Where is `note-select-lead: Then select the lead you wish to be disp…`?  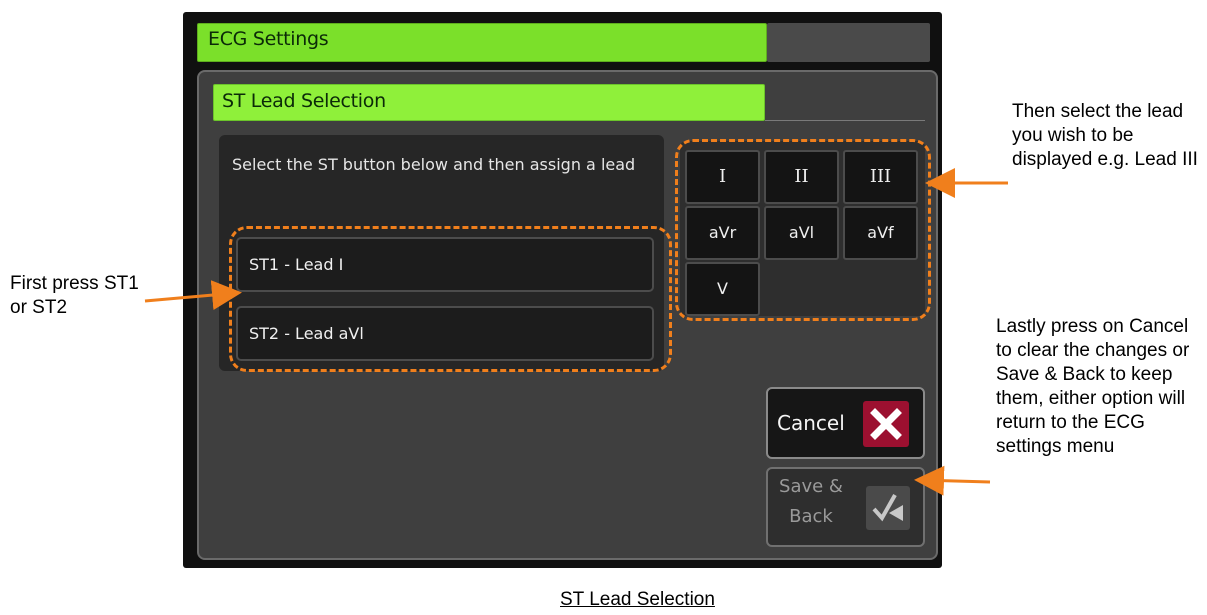
note-select-lead: Then select the lead you wish to be disp… is located at coordinates (1105, 135).